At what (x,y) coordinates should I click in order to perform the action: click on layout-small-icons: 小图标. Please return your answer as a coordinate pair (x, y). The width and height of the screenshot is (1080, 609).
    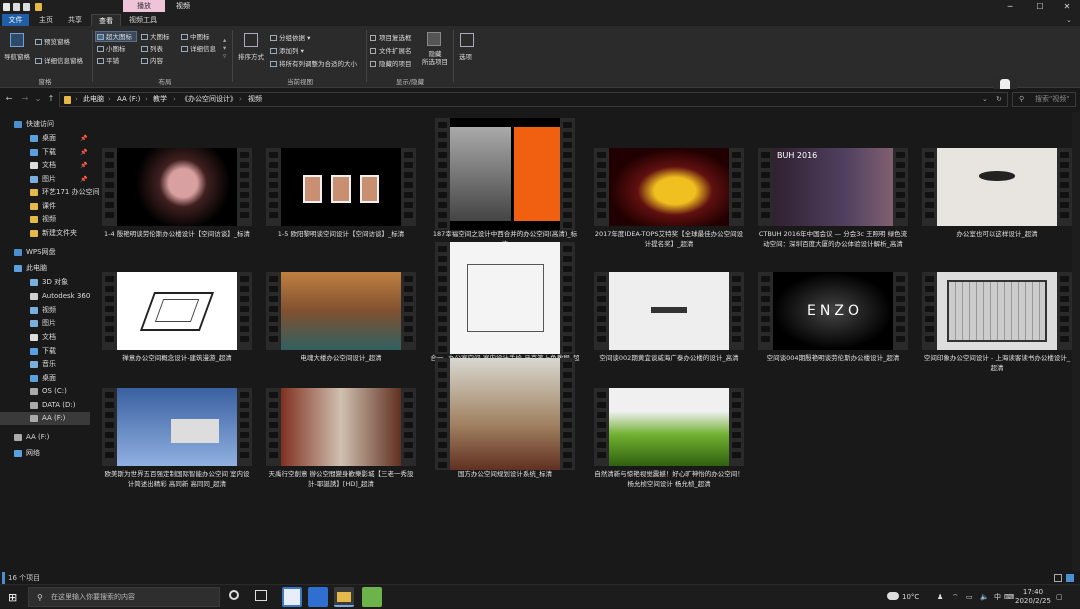
    Looking at the image, I should click on (111, 49).